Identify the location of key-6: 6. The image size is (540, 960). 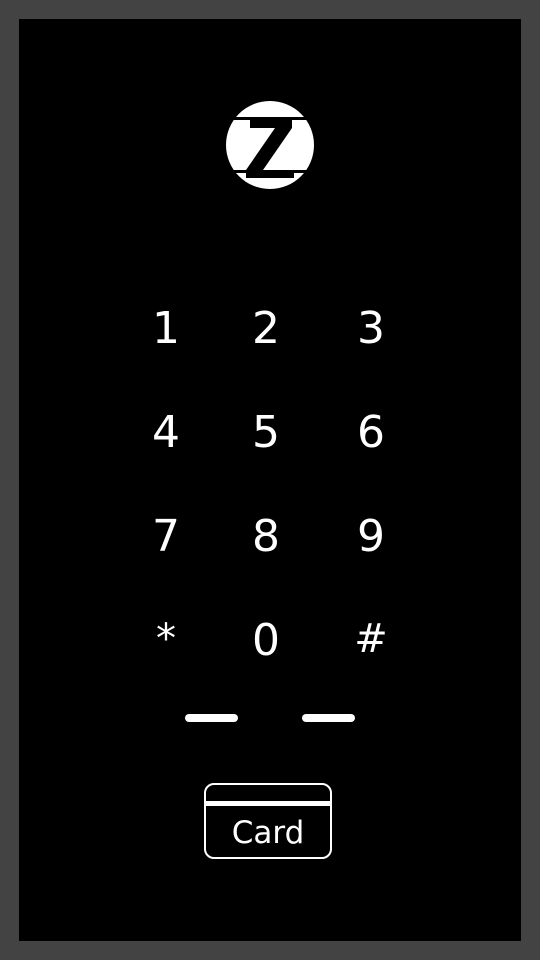
(371, 433).